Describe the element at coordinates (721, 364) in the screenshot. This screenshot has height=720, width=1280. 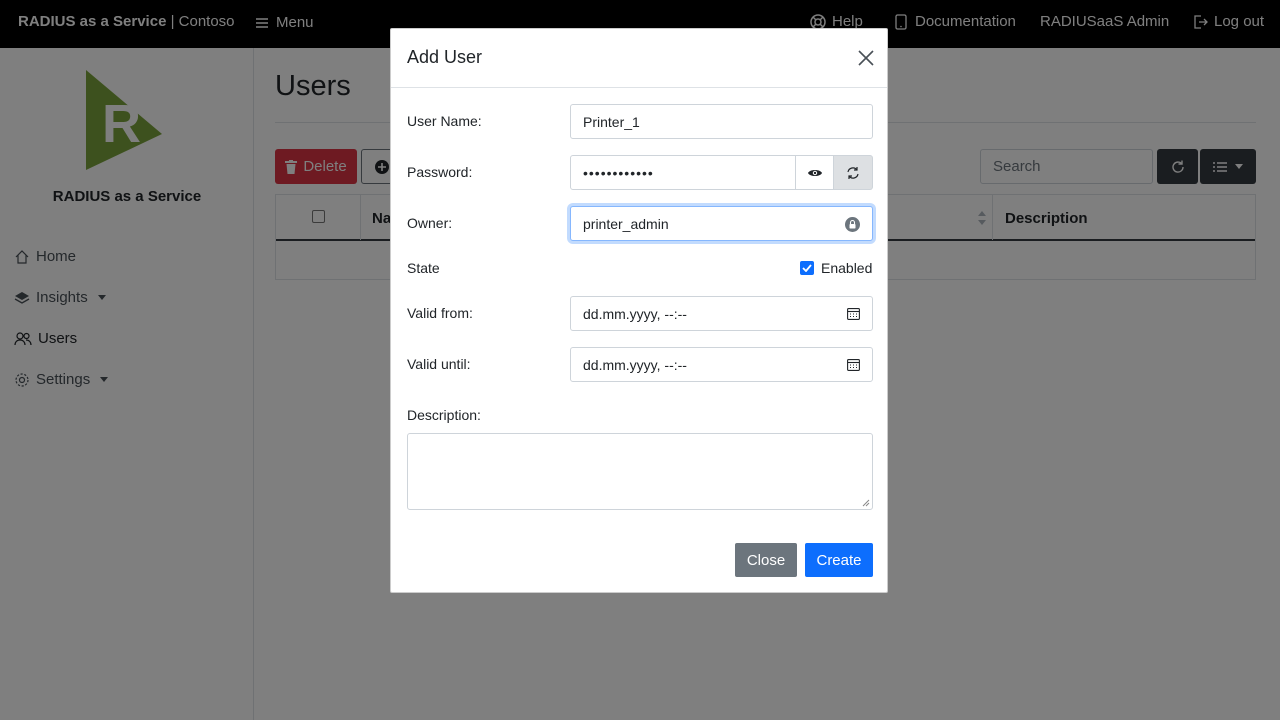
I see `valid-until-field: dd.mm.yyyy, --:--` at that location.